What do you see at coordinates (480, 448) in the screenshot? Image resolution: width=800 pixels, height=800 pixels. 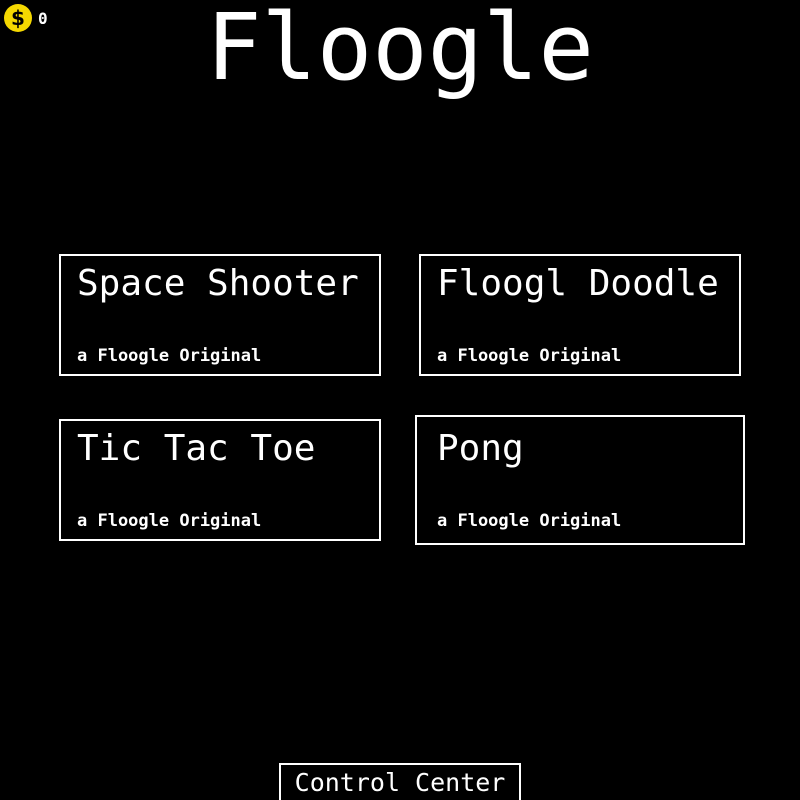 I see `game-title: Pong` at bounding box center [480, 448].